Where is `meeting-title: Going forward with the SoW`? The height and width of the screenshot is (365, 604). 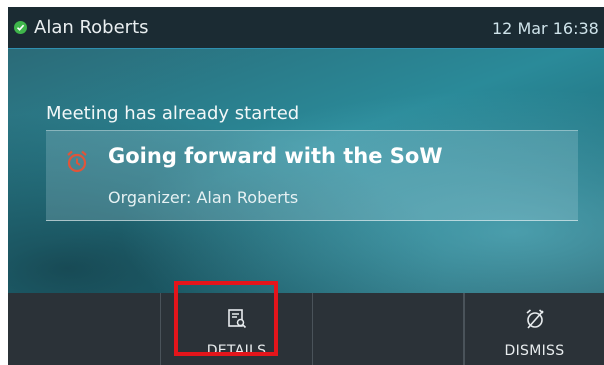 meeting-title: Going forward with the SoW is located at coordinates (275, 156).